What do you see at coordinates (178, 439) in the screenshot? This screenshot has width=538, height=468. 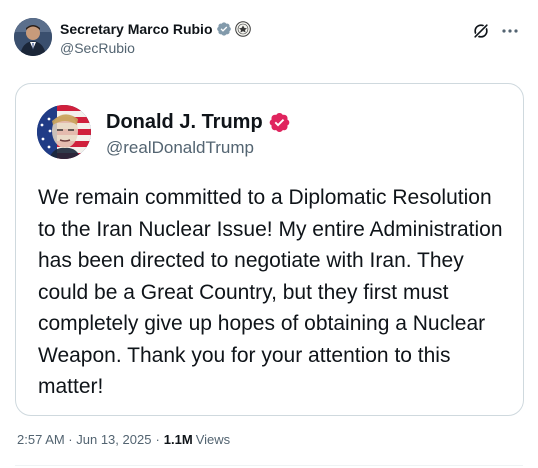 I see `views-count: 1.1M` at bounding box center [178, 439].